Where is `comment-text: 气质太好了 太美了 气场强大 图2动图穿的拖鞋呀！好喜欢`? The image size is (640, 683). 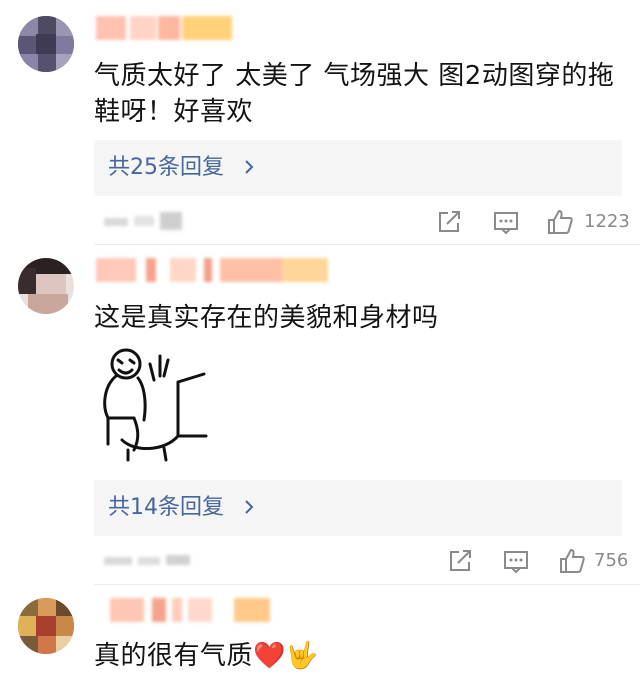
comment-text: 气质太好了 太美了 气场强大 图2动图穿的拖鞋呀！好喜欢 is located at coordinates (354, 94).